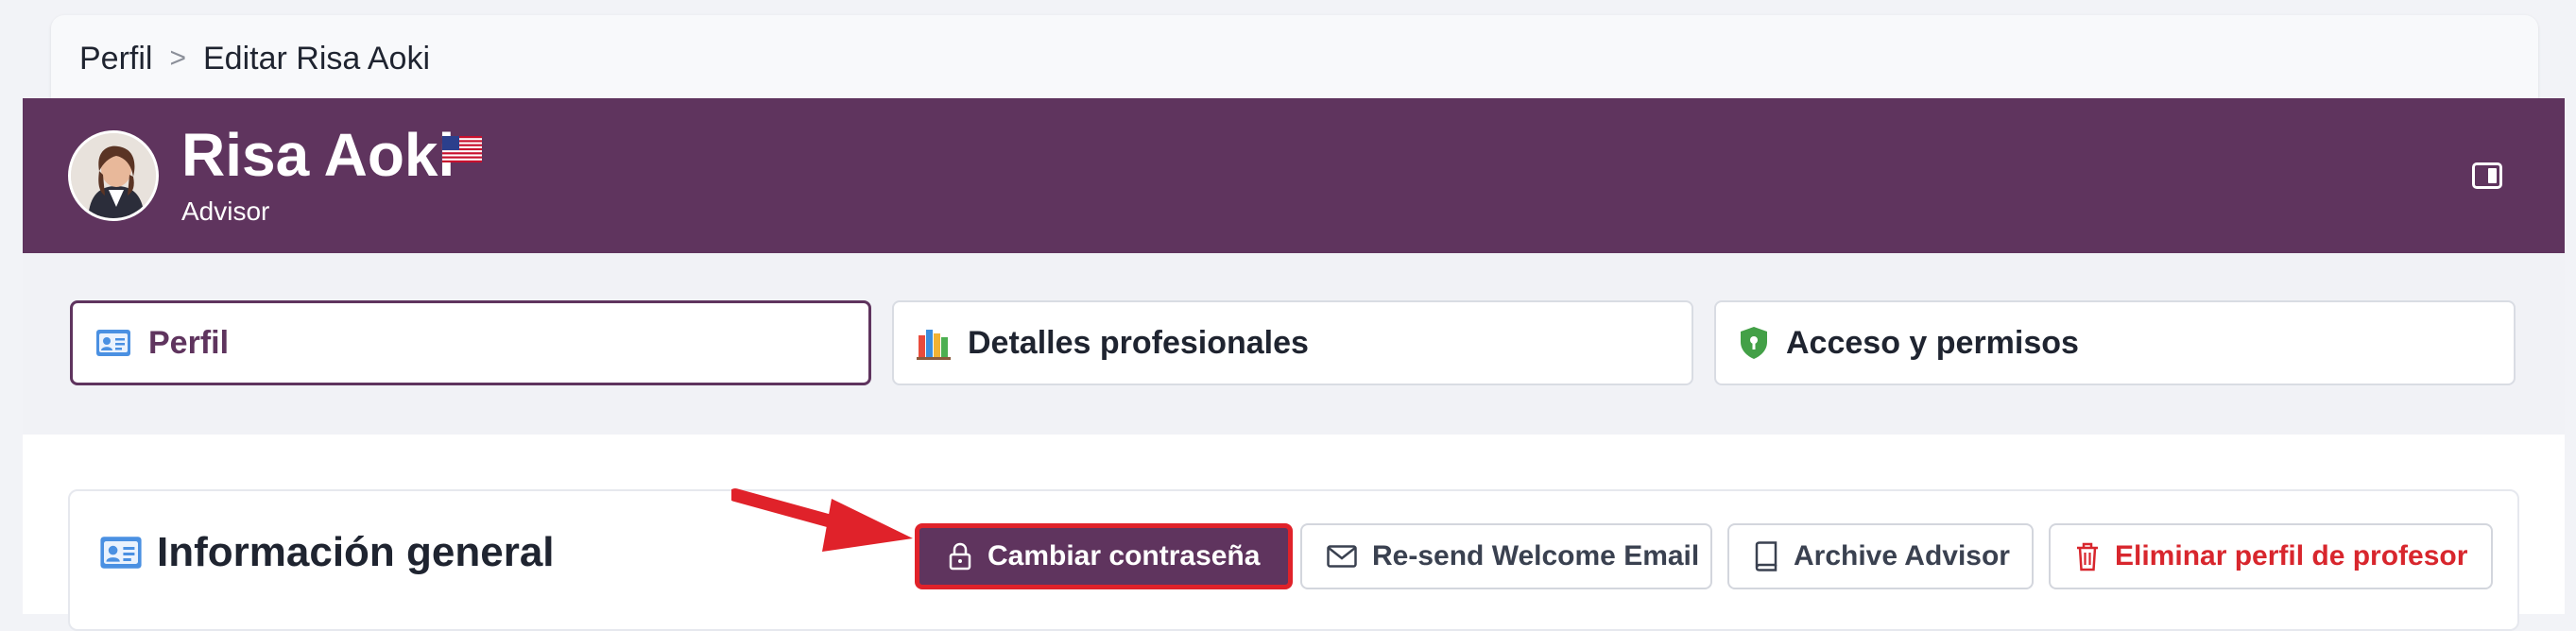 The height and width of the screenshot is (631, 2576). Describe the element at coordinates (189, 343) in the screenshot. I see `tab-label: Perfil` at that location.